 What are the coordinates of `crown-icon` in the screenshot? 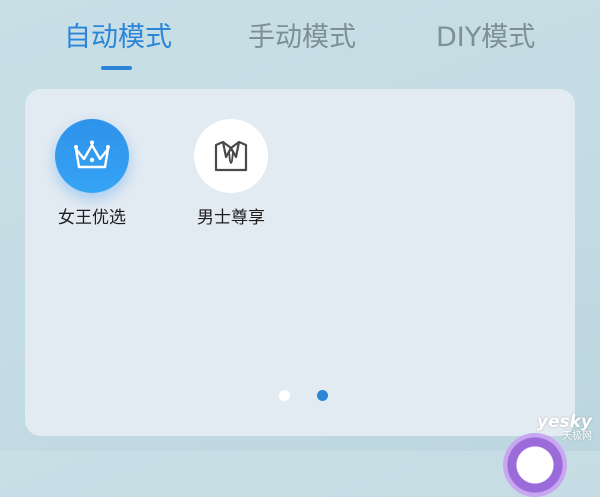 It's located at (92, 154).